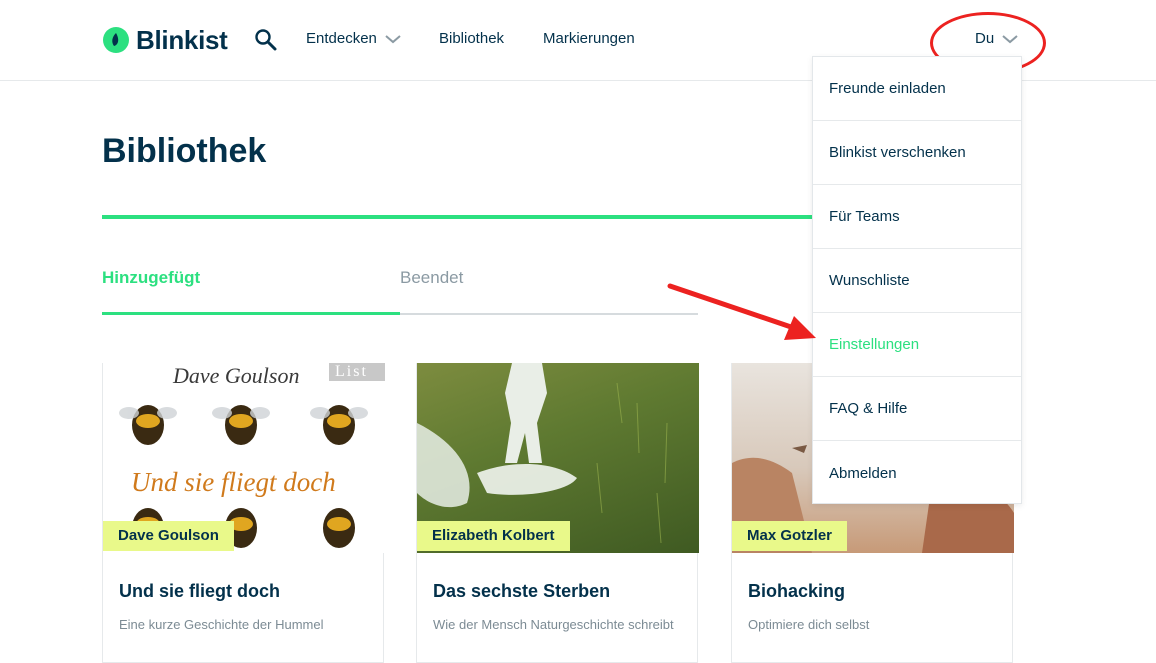  What do you see at coordinates (168, 536) in the screenshot?
I see `author-tag: Dave Goulson` at bounding box center [168, 536].